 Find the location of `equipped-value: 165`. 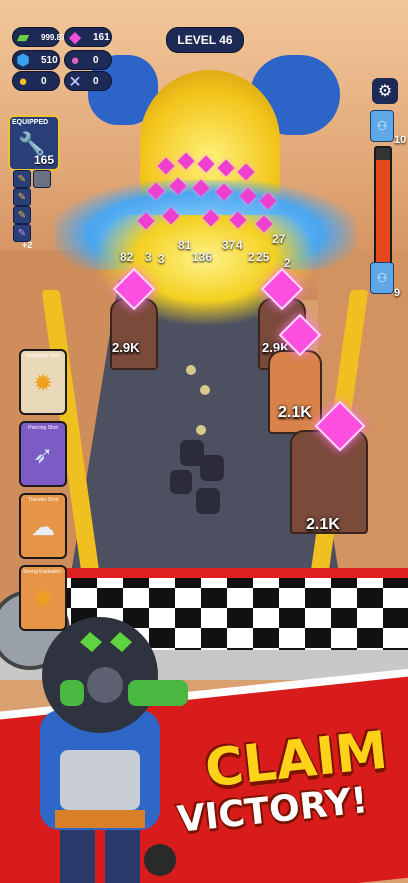

equipped-value: 165 is located at coordinates (43, 160).